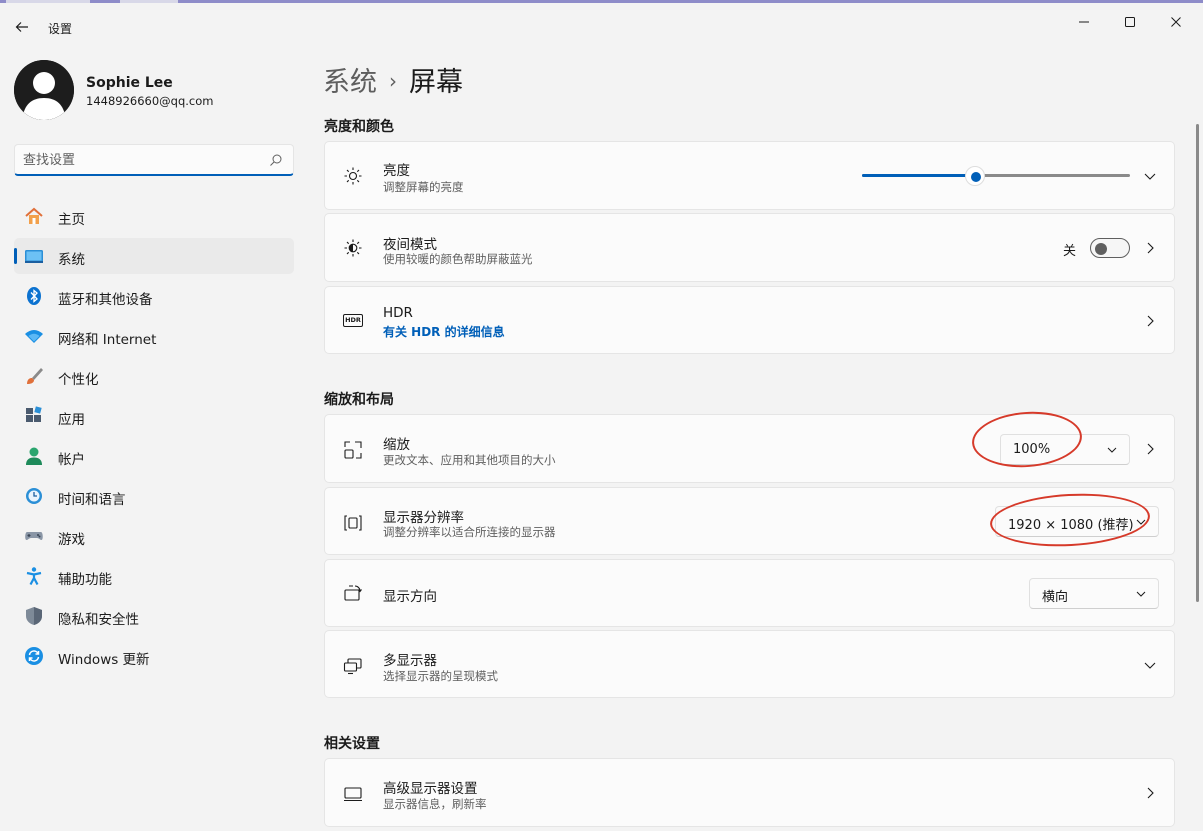  I want to click on app-title: 设置, so click(60, 29).